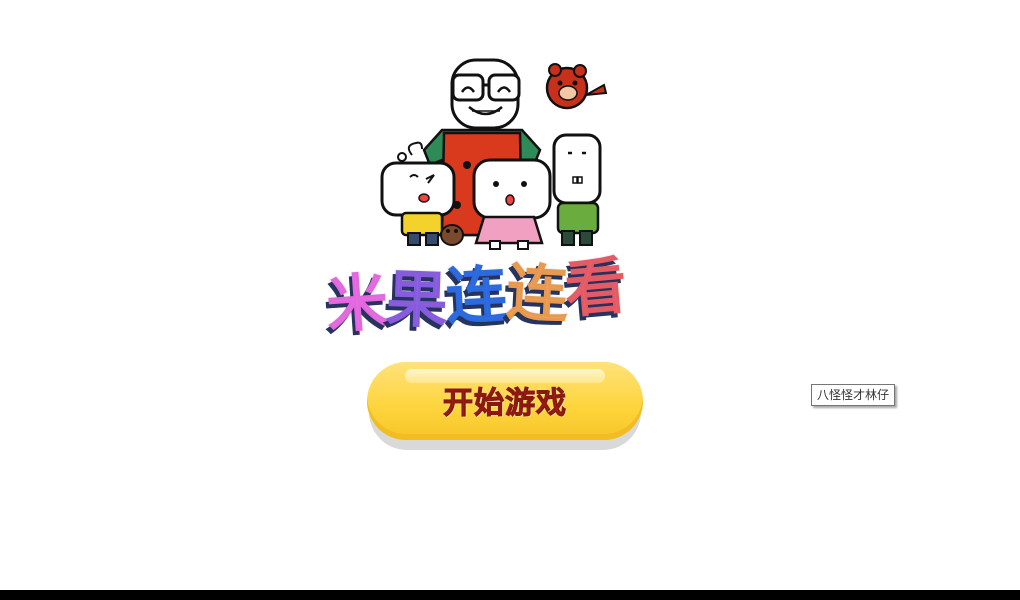 The image size is (1020, 600). I want to click on game-title-char: 米, so click(357, 303).